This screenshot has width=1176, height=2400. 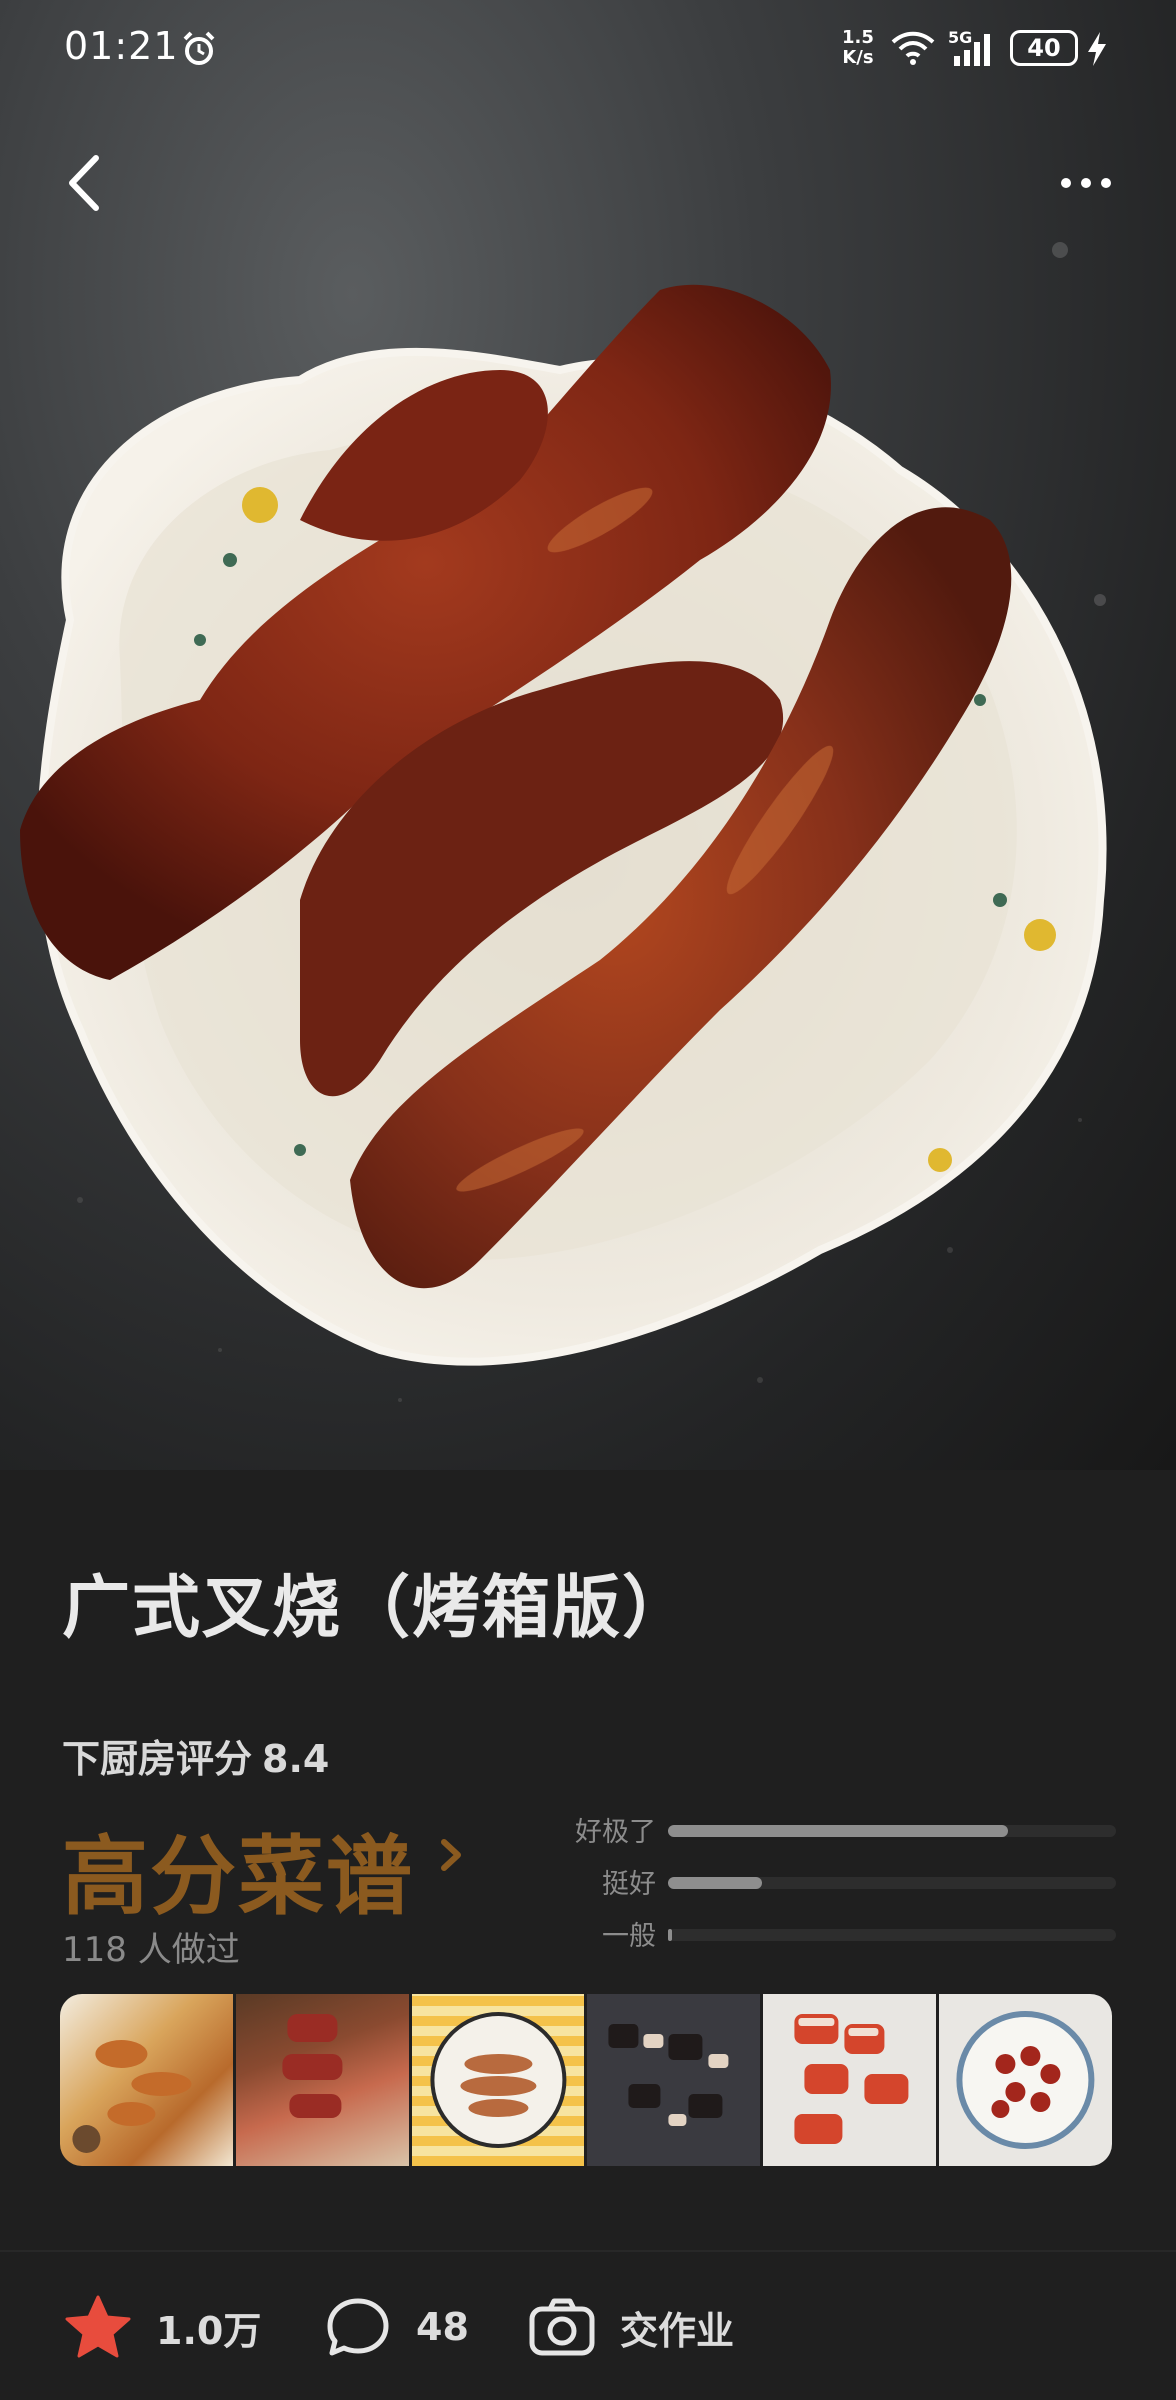 What do you see at coordinates (629, 1936) in the screenshot?
I see `rating-bar-label: 一般` at bounding box center [629, 1936].